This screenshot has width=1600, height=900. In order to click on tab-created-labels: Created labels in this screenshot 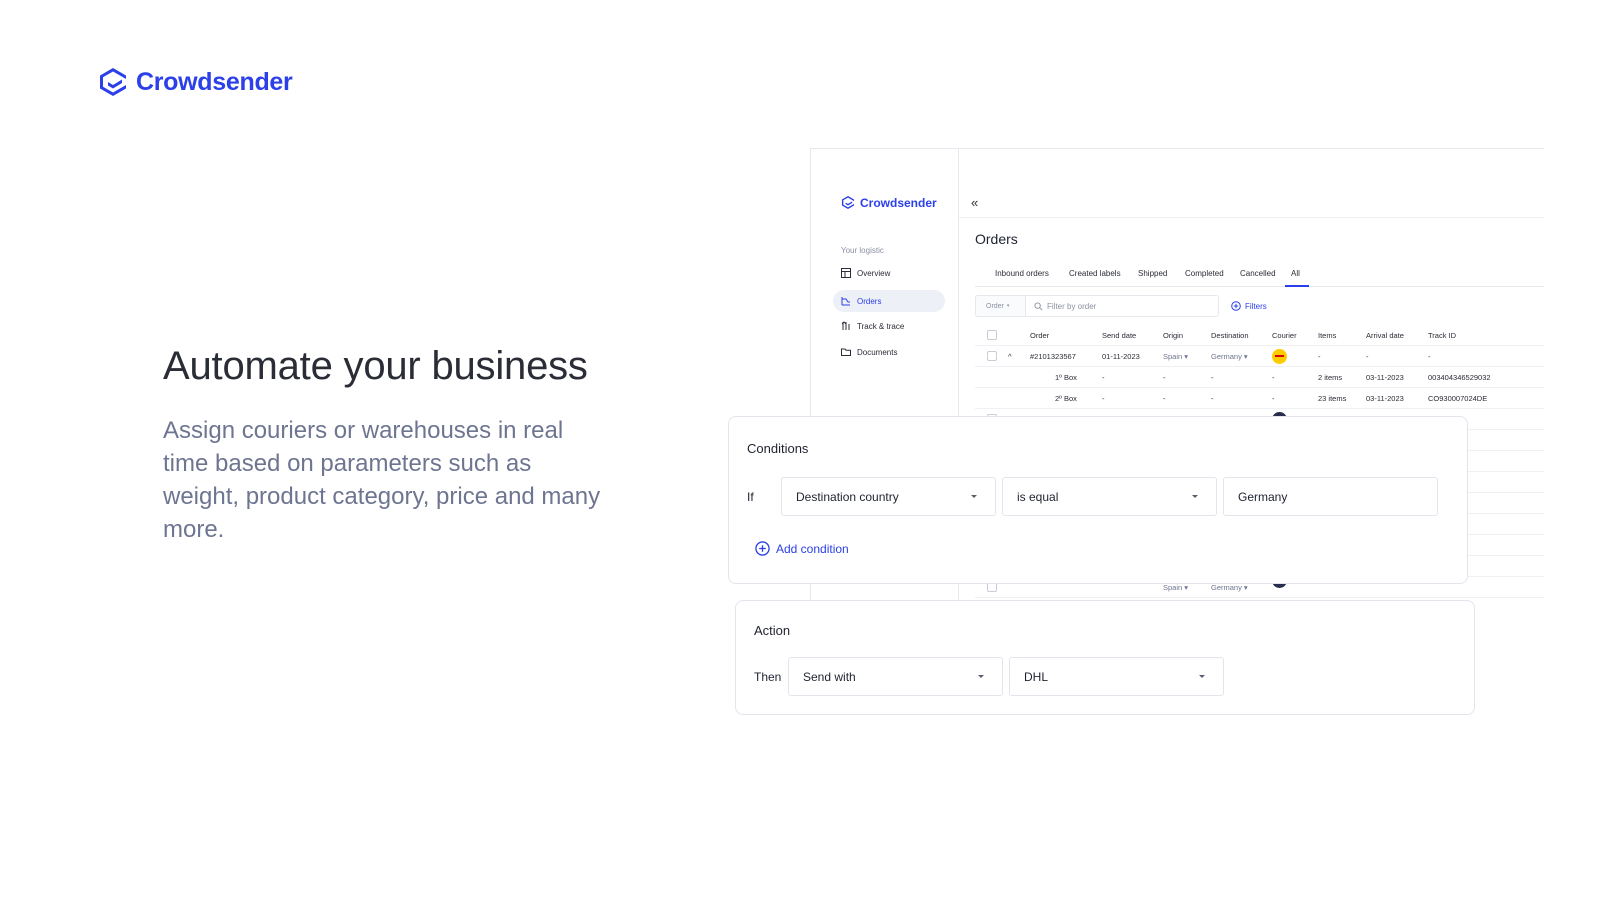, I will do `click(1095, 273)`.